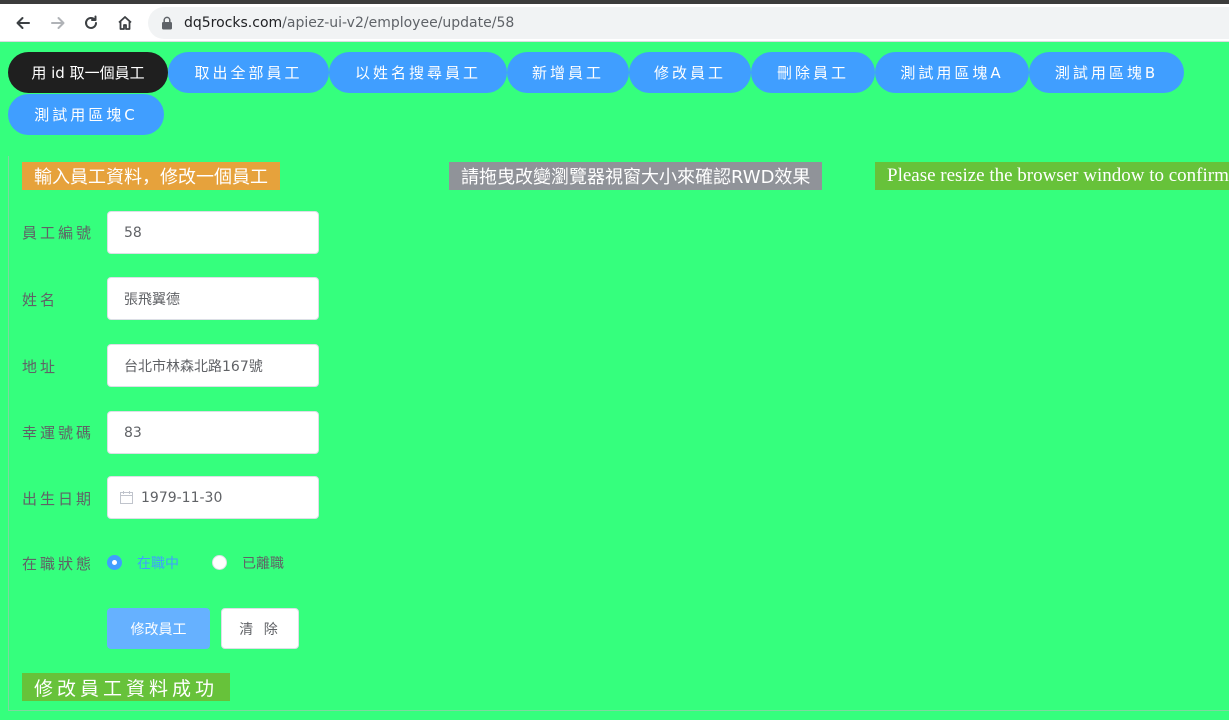 Image resolution: width=1229 pixels, height=720 pixels. Describe the element at coordinates (398, 23) in the screenshot. I see `url-path: /apiez-ui-v2/employee/update/58` at that location.